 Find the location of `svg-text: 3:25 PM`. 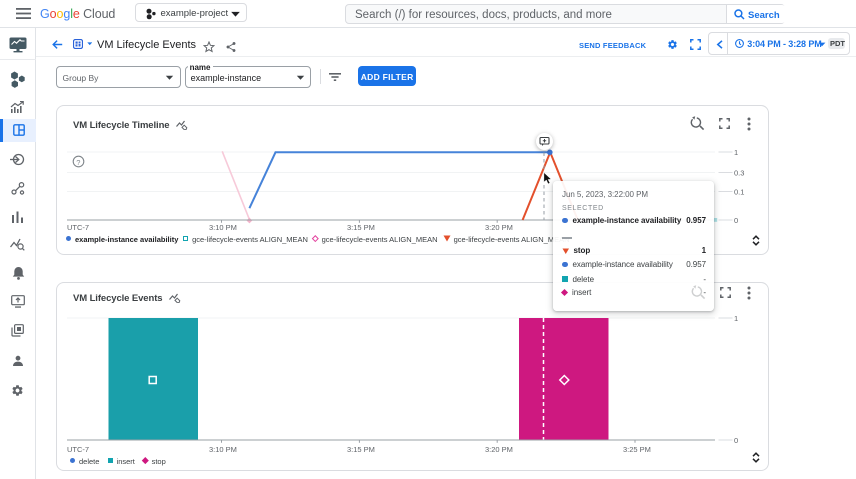

svg-text: 3:25 PM is located at coordinates (637, 449).